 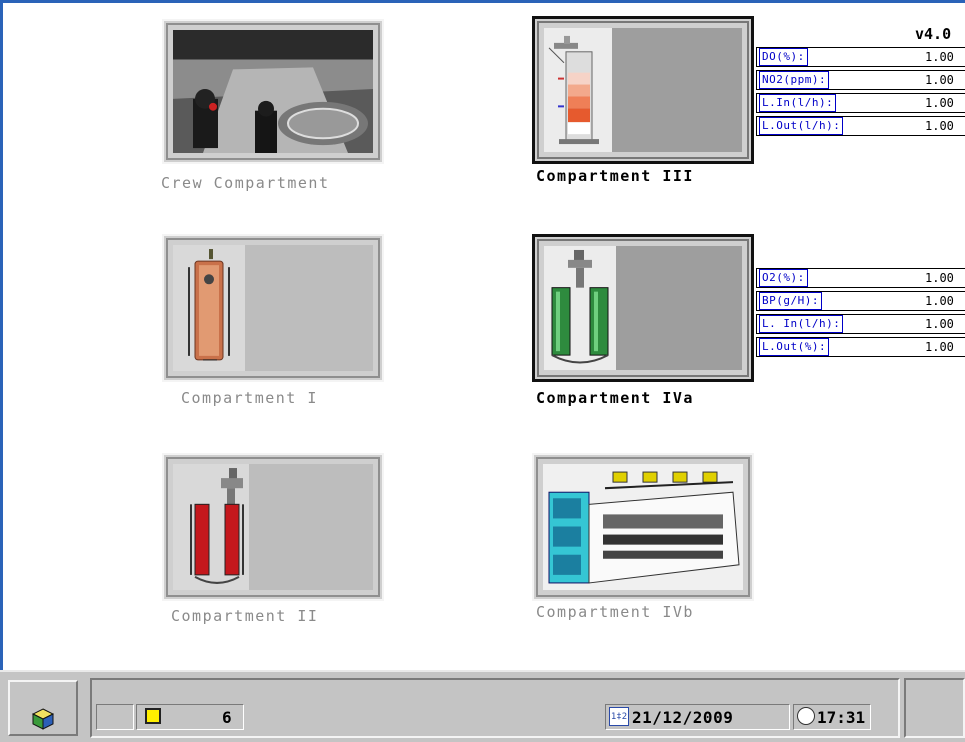 I want to click on readout-no2-label: NO2(ppm):, so click(x=794, y=80).